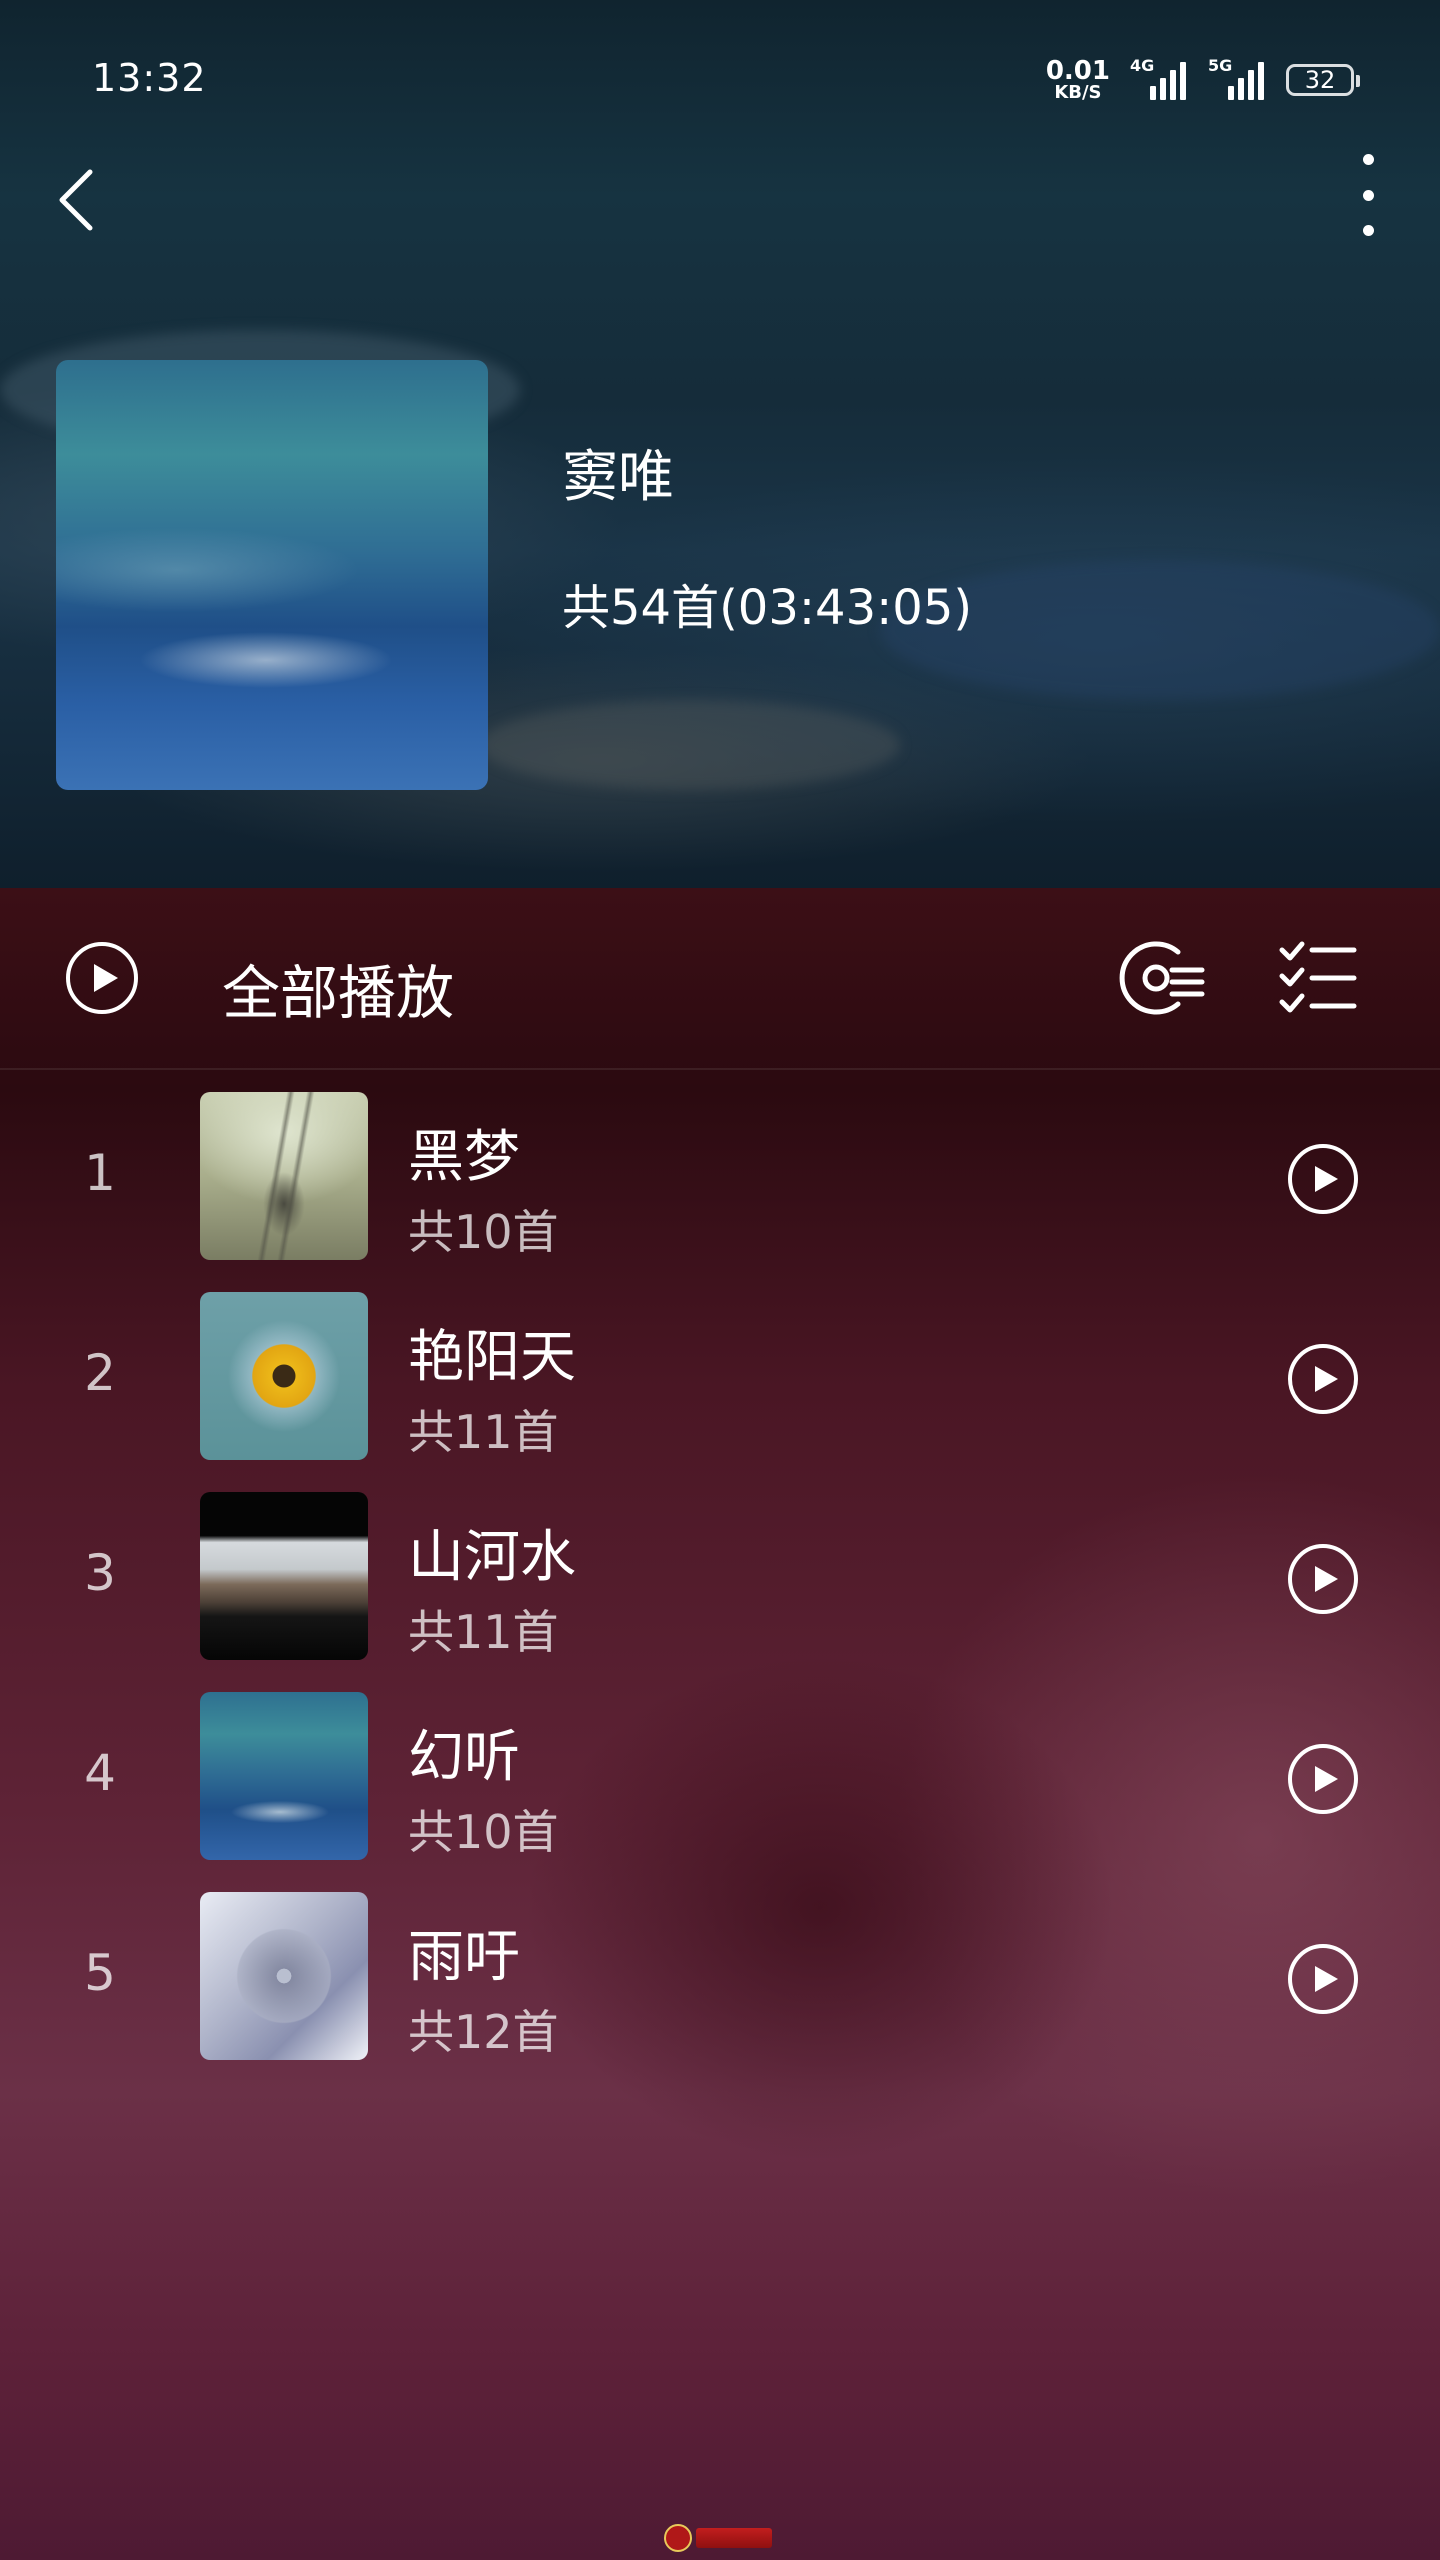  I want to click on album-title: 艳阳天, so click(492, 1357).